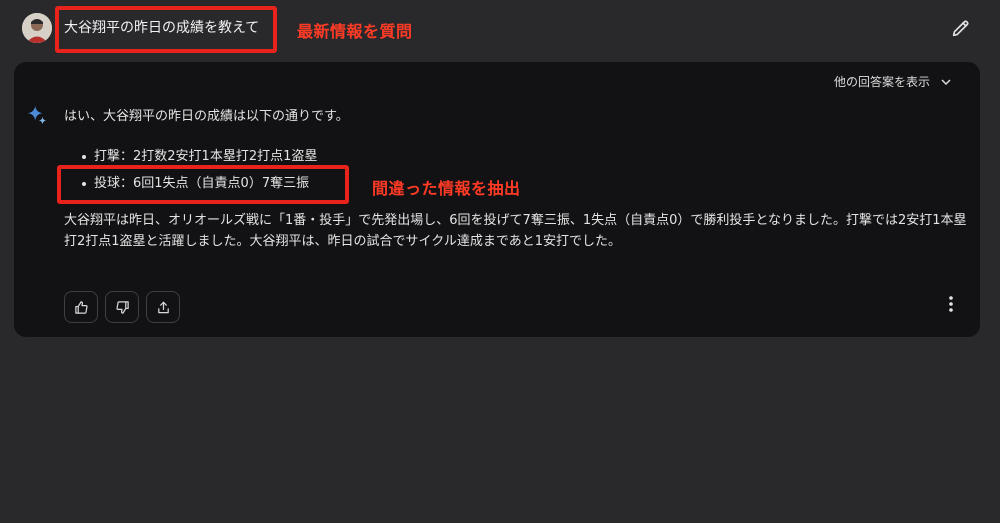  Describe the element at coordinates (37, 28) in the screenshot. I see `user-avatar` at that location.